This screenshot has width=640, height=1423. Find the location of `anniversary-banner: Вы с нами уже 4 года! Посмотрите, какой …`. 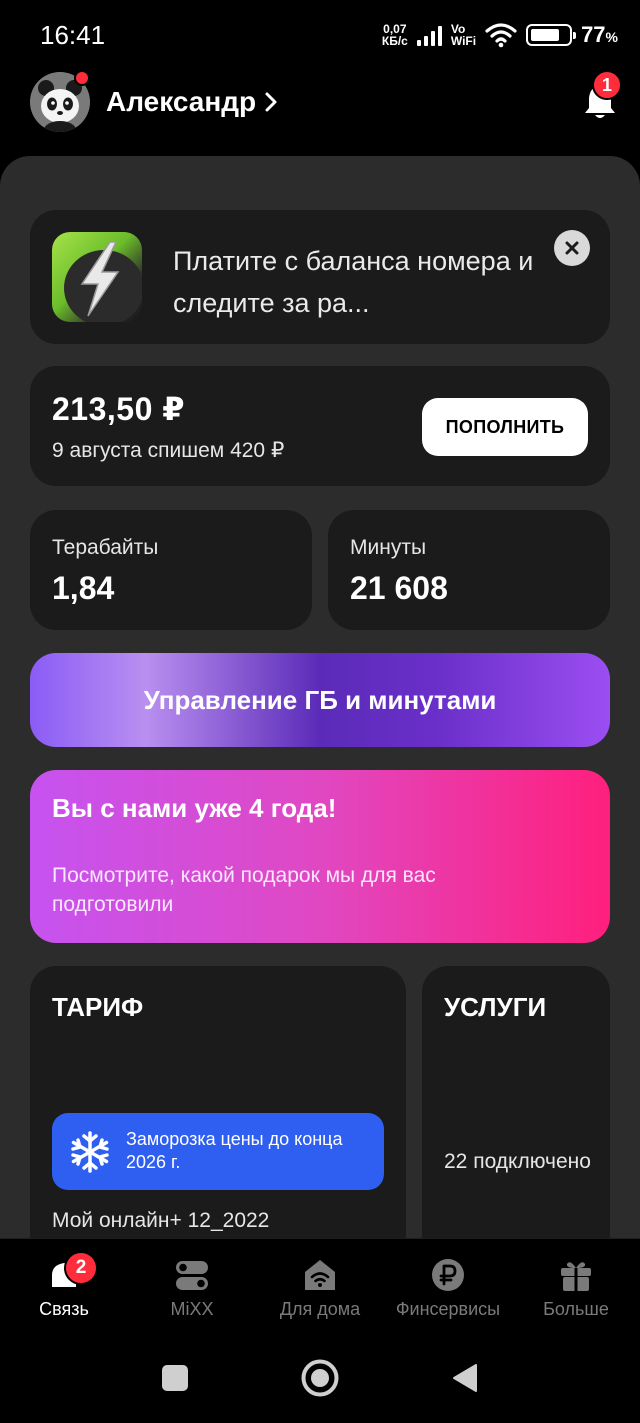

anniversary-banner: Вы с нами уже 4 года! Посмотрите, какой … is located at coordinates (320, 856).